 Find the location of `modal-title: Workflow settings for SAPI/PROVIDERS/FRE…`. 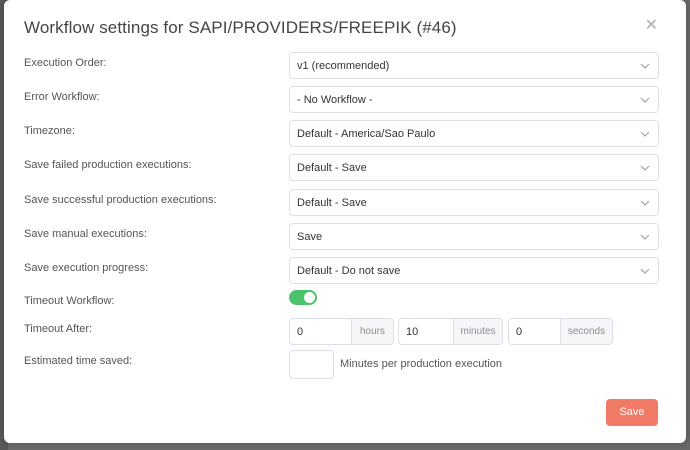

modal-title: Workflow settings for SAPI/PROVIDERS/FRE… is located at coordinates (240, 27).